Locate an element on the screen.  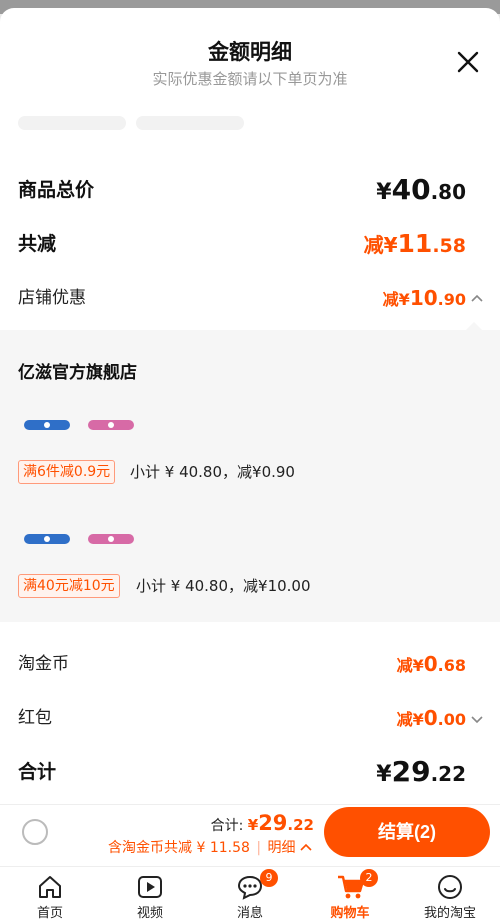
home-icon is located at coordinates (50, 887).